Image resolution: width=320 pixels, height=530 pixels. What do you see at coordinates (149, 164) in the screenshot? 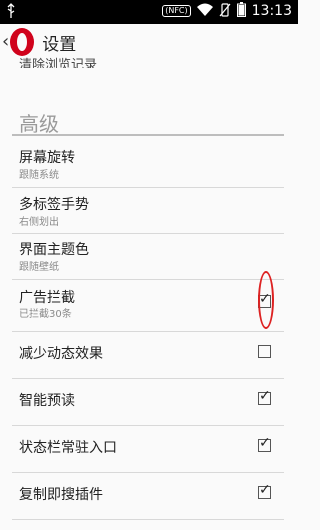
I see `setting-screen-rotation: 屏幕旋转 跟随系统` at bounding box center [149, 164].